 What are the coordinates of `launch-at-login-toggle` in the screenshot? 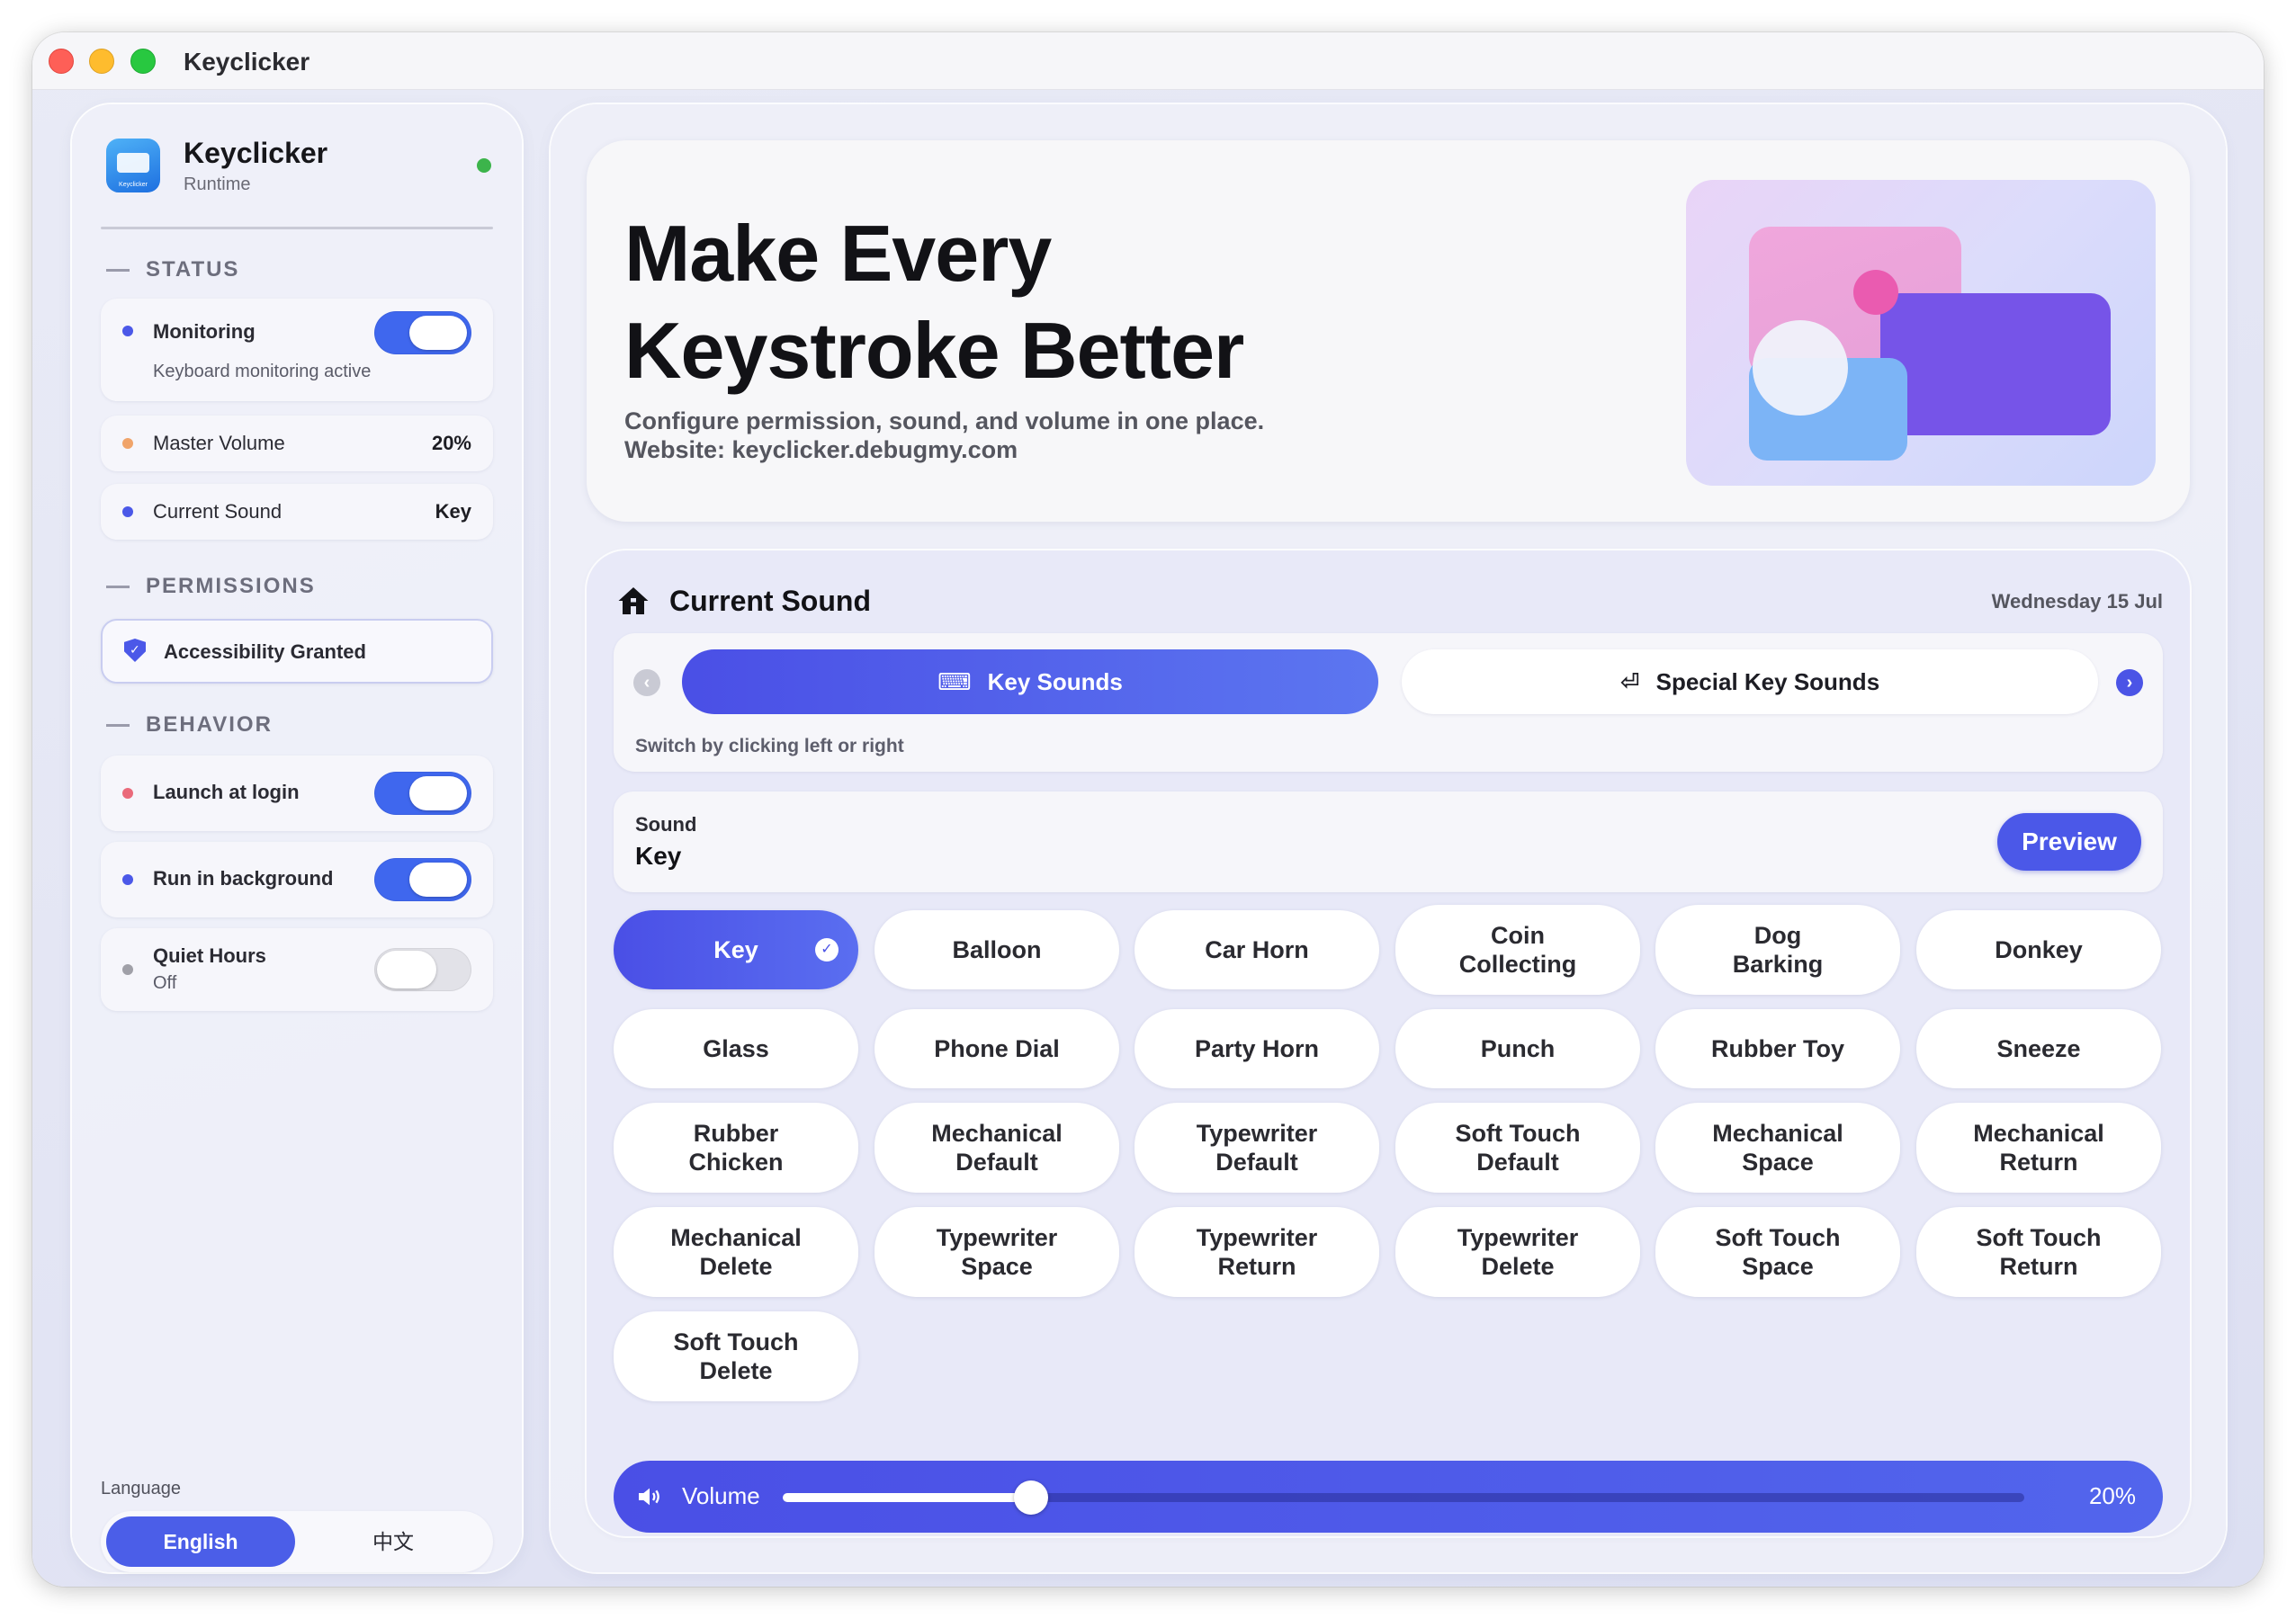 It's located at (422, 794).